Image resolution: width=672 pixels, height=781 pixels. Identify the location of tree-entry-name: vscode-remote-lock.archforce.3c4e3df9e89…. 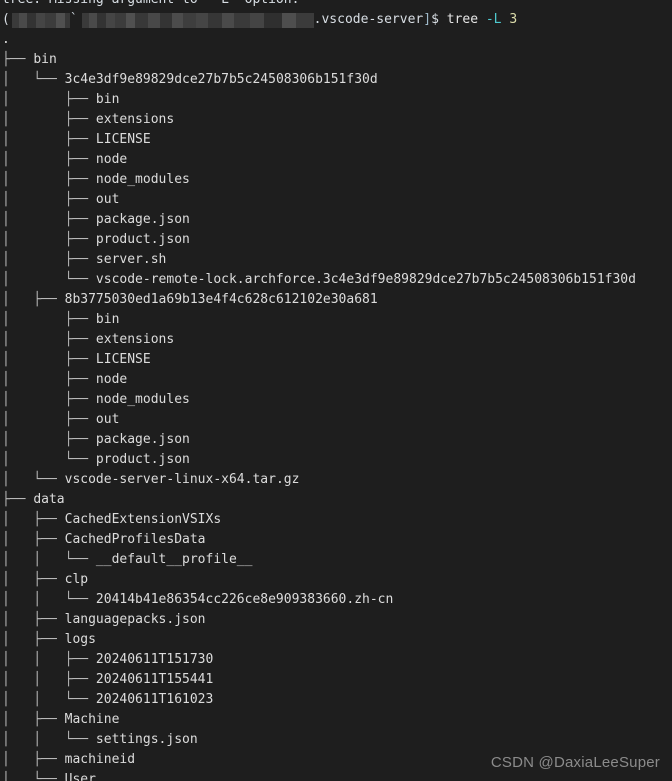
(365, 279).